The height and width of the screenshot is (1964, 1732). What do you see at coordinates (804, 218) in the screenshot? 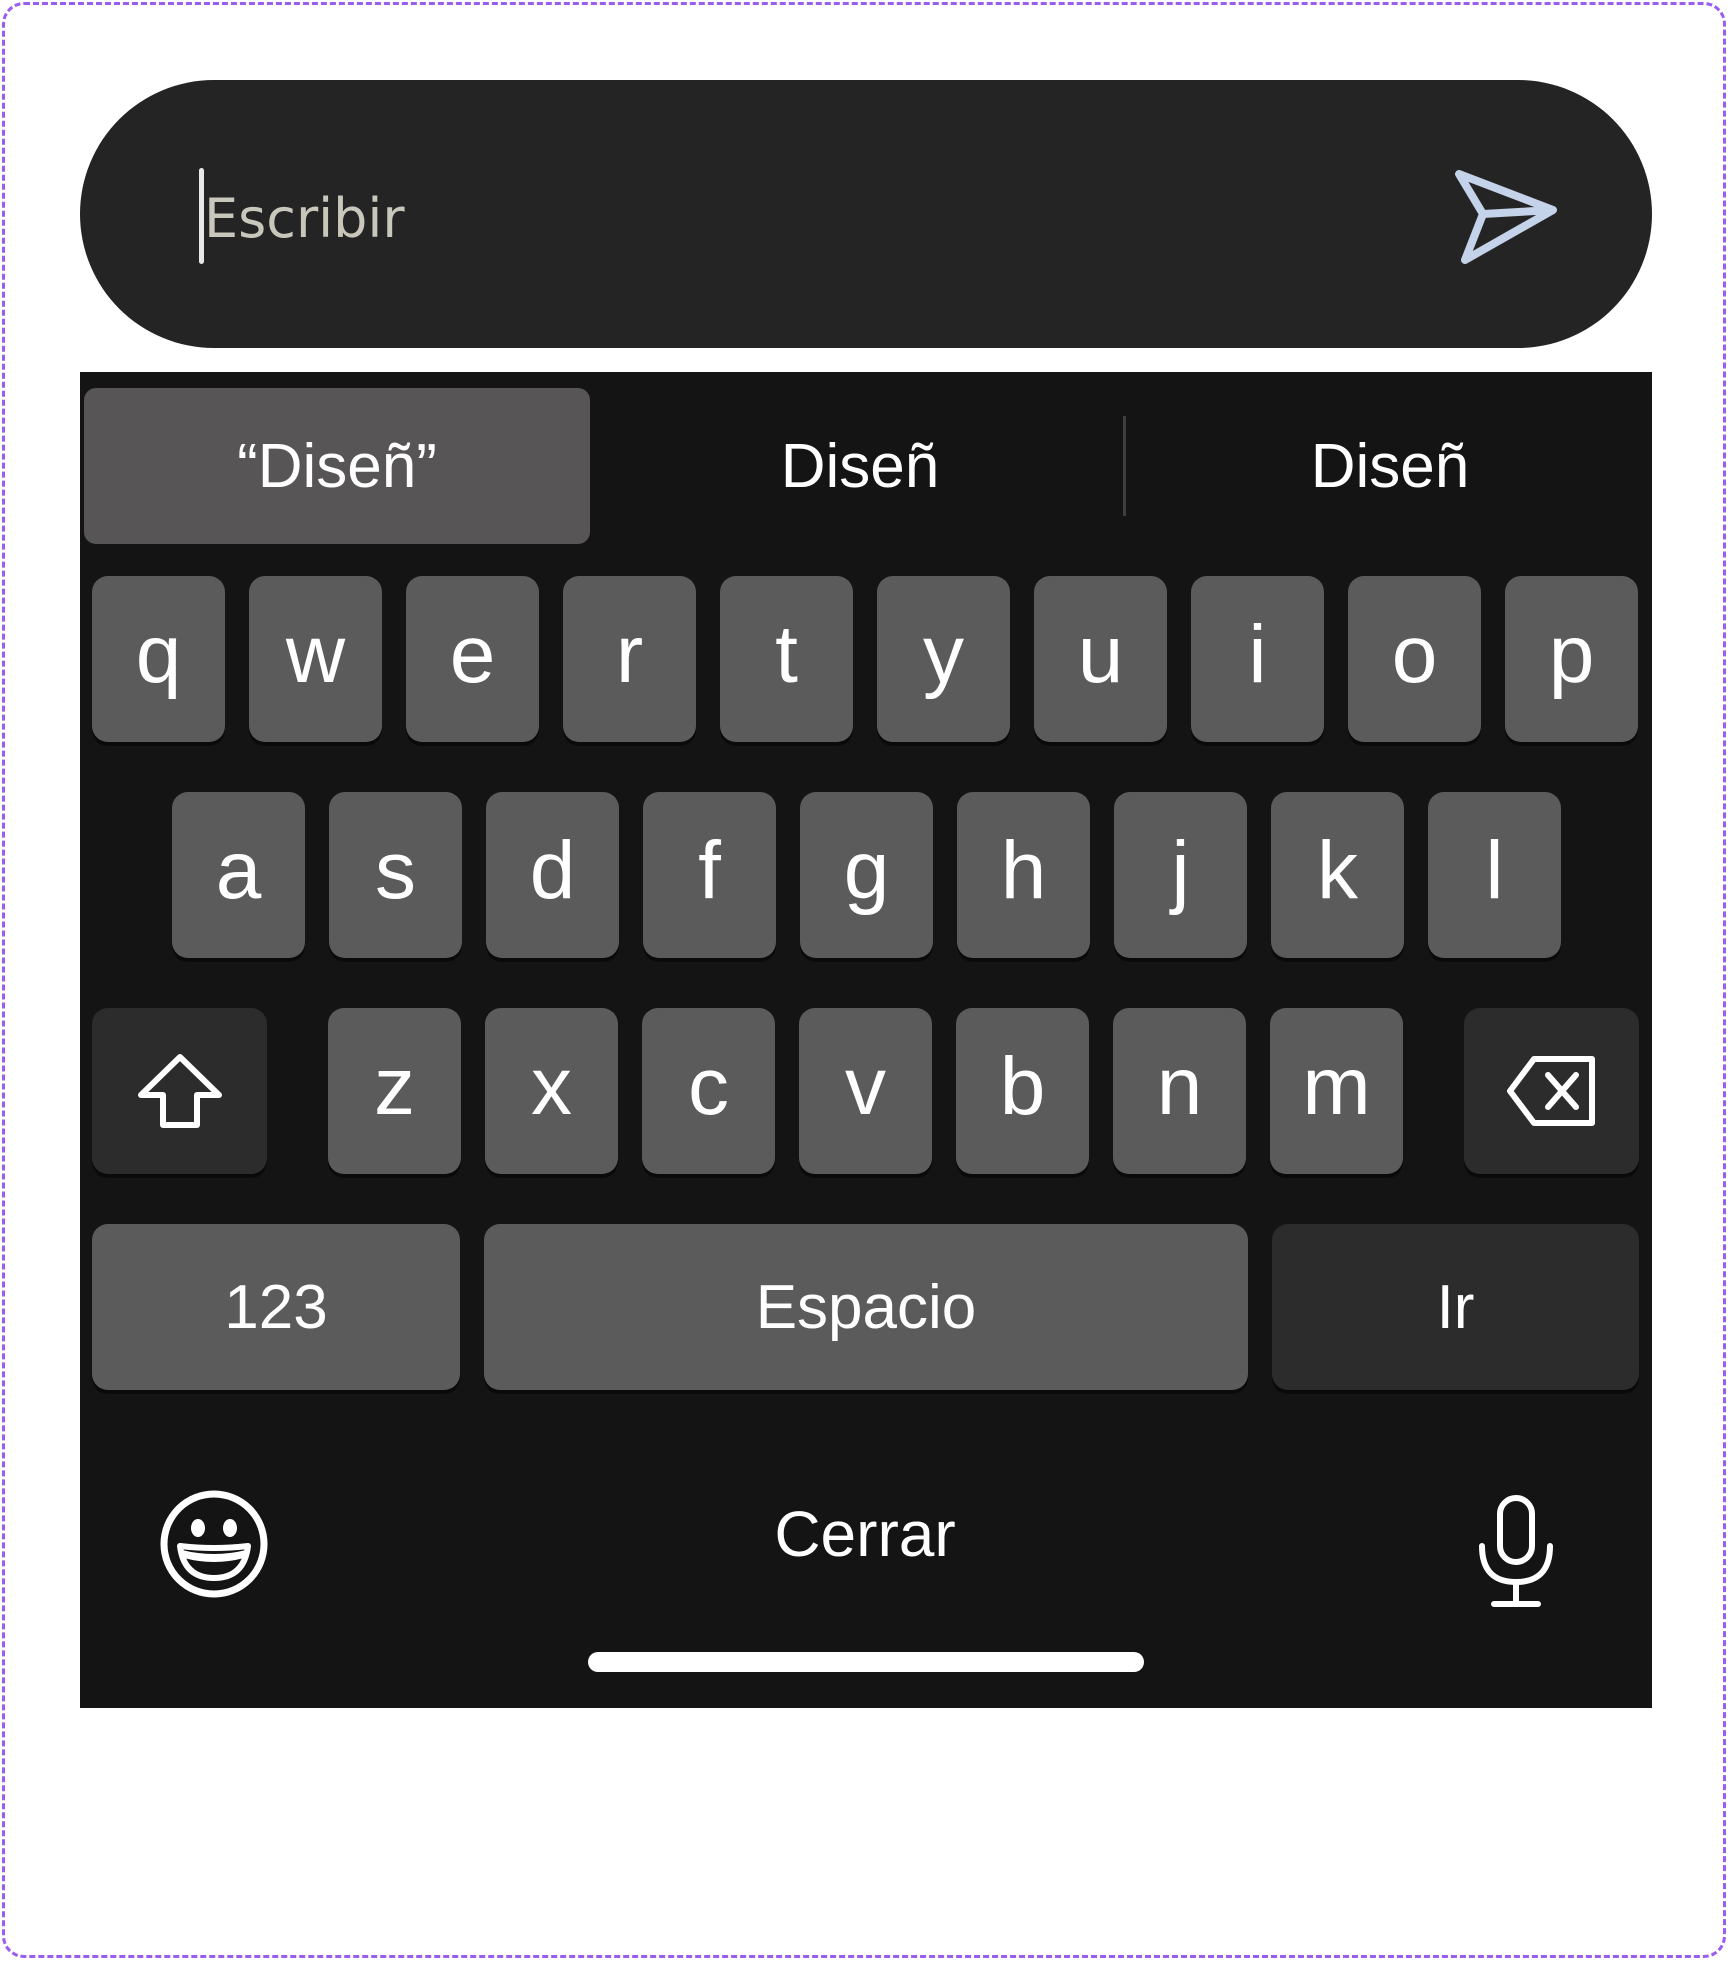
I see `message-input` at bounding box center [804, 218].